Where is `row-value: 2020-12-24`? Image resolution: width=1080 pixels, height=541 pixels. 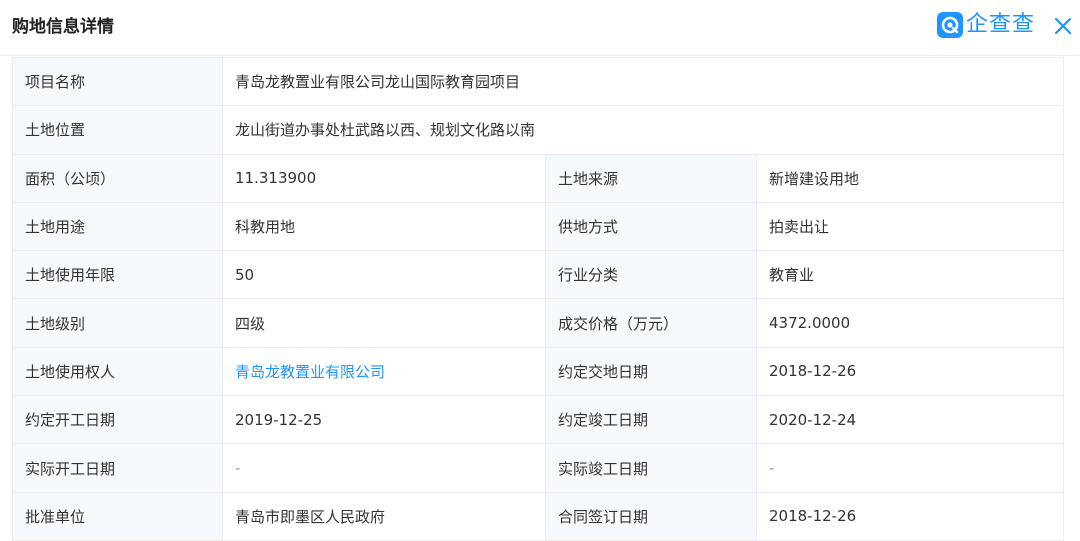
row-value: 2020-12-24 is located at coordinates (910, 420).